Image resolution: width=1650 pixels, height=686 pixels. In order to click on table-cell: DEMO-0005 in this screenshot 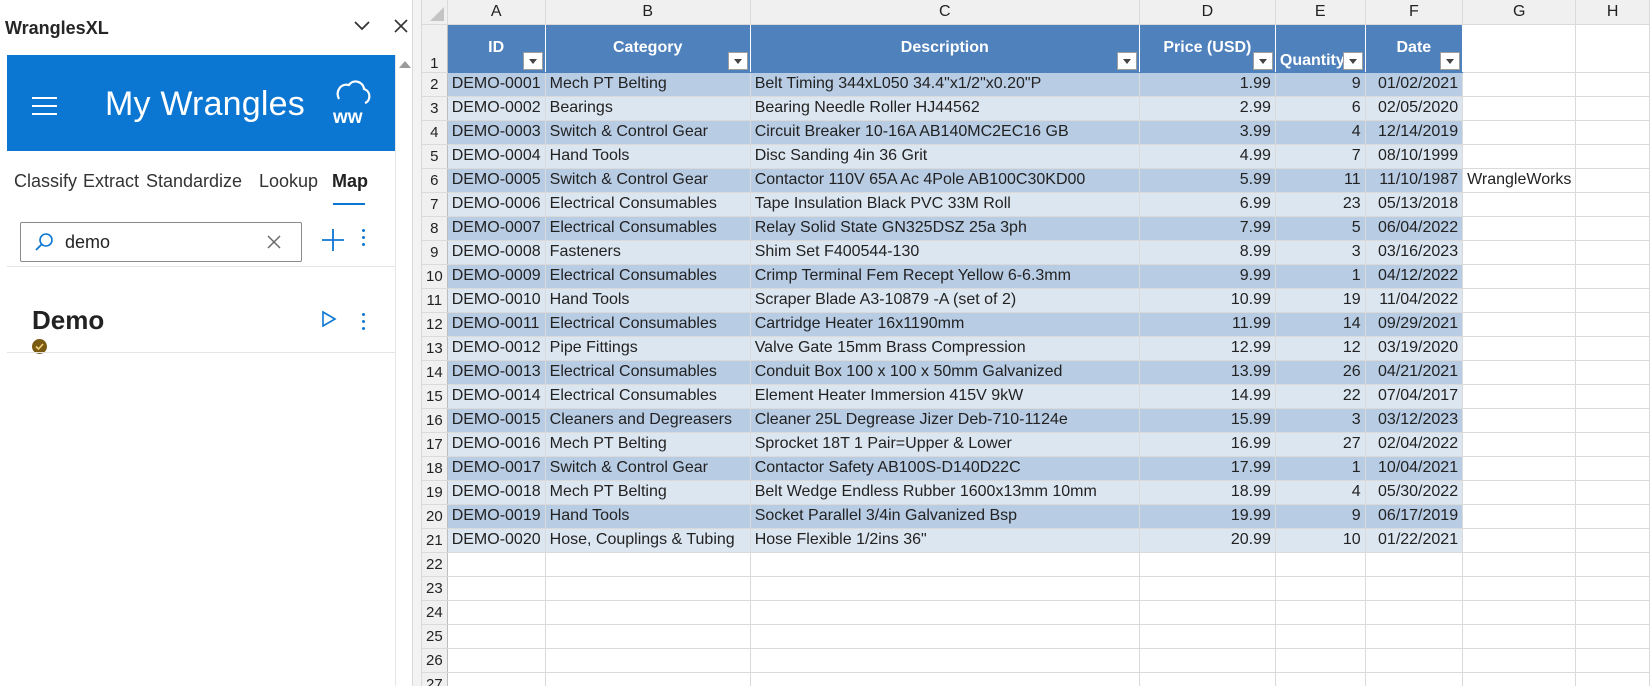, I will do `click(496, 180)`.